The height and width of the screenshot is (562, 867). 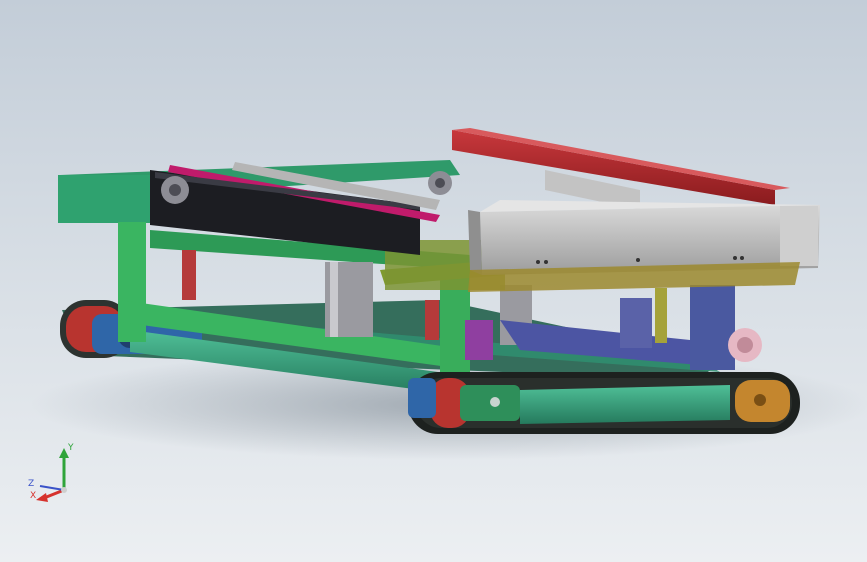 I want to click on front-drive-motor, so click(x=422, y=398).